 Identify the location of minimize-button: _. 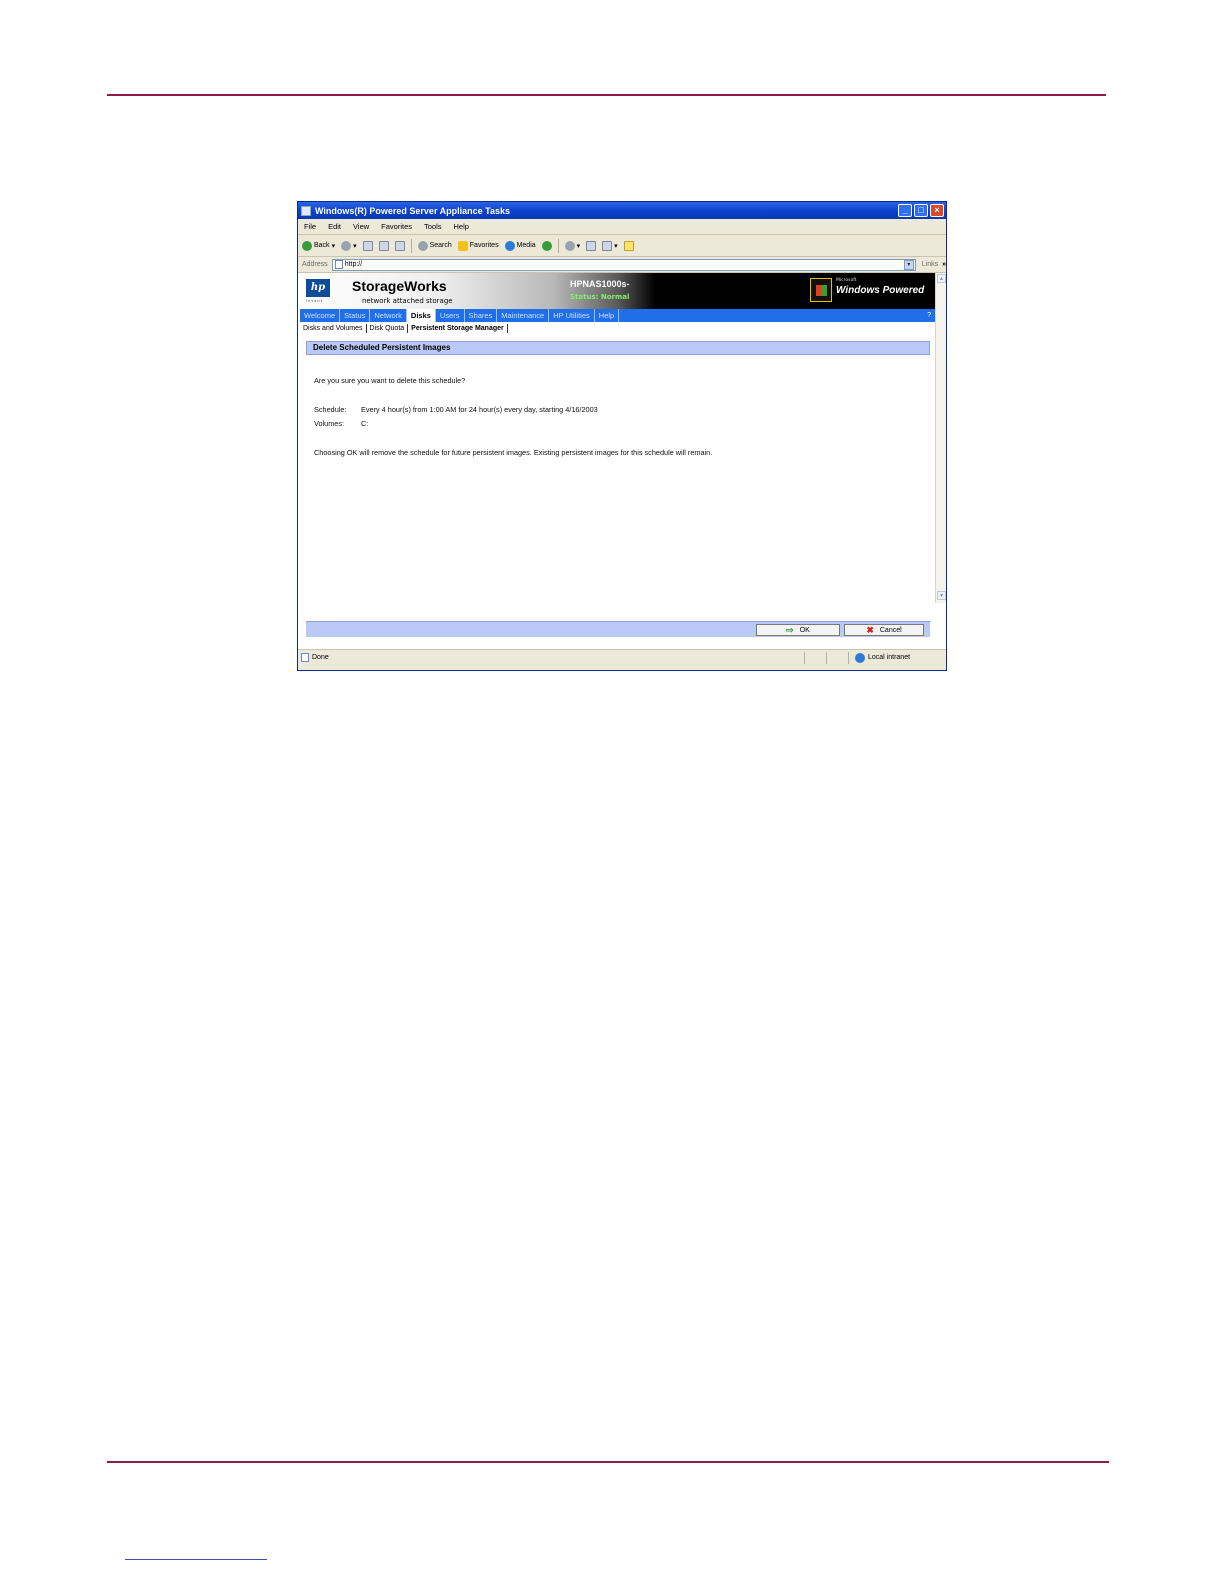
(905, 210).